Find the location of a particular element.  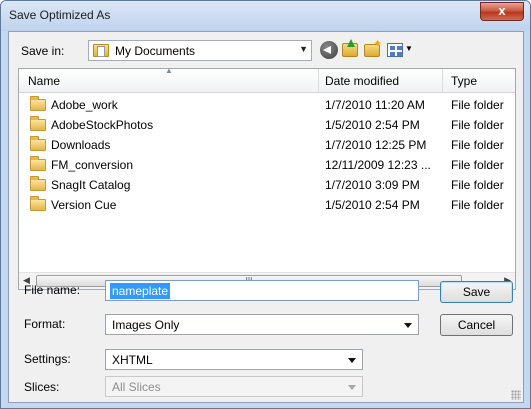

item-name: Version Cue is located at coordinates (84, 205).